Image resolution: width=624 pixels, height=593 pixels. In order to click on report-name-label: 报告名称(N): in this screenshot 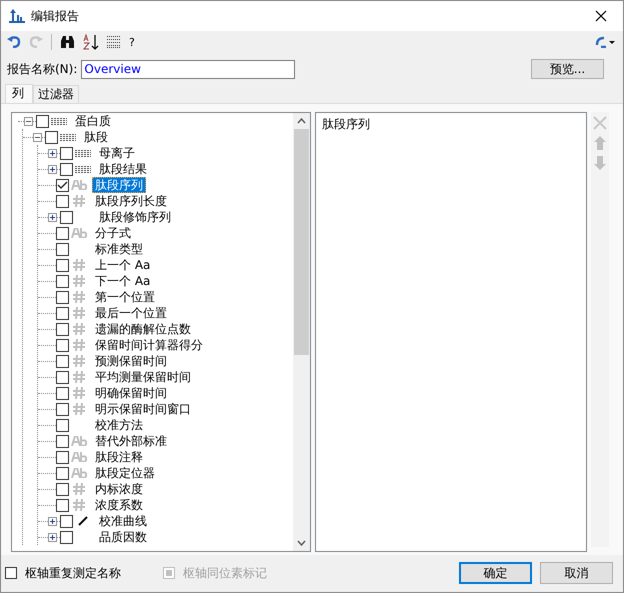, I will do `click(42, 69)`.